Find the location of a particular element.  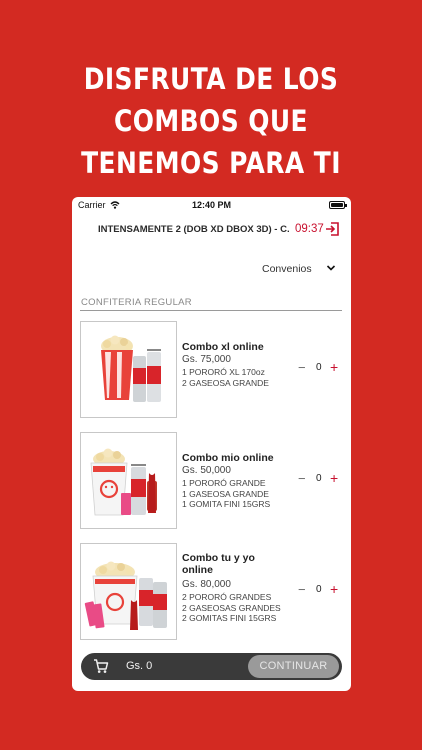

combo-item: 1 PORORÓ GRANDE is located at coordinates (224, 483).